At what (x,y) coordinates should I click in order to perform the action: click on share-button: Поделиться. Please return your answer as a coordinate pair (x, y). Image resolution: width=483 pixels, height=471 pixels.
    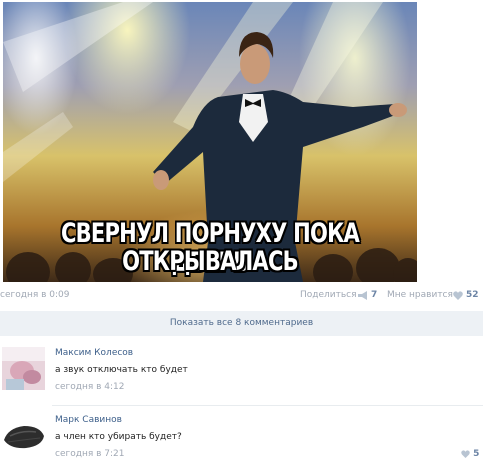
    Looking at the image, I should click on (328, 295).